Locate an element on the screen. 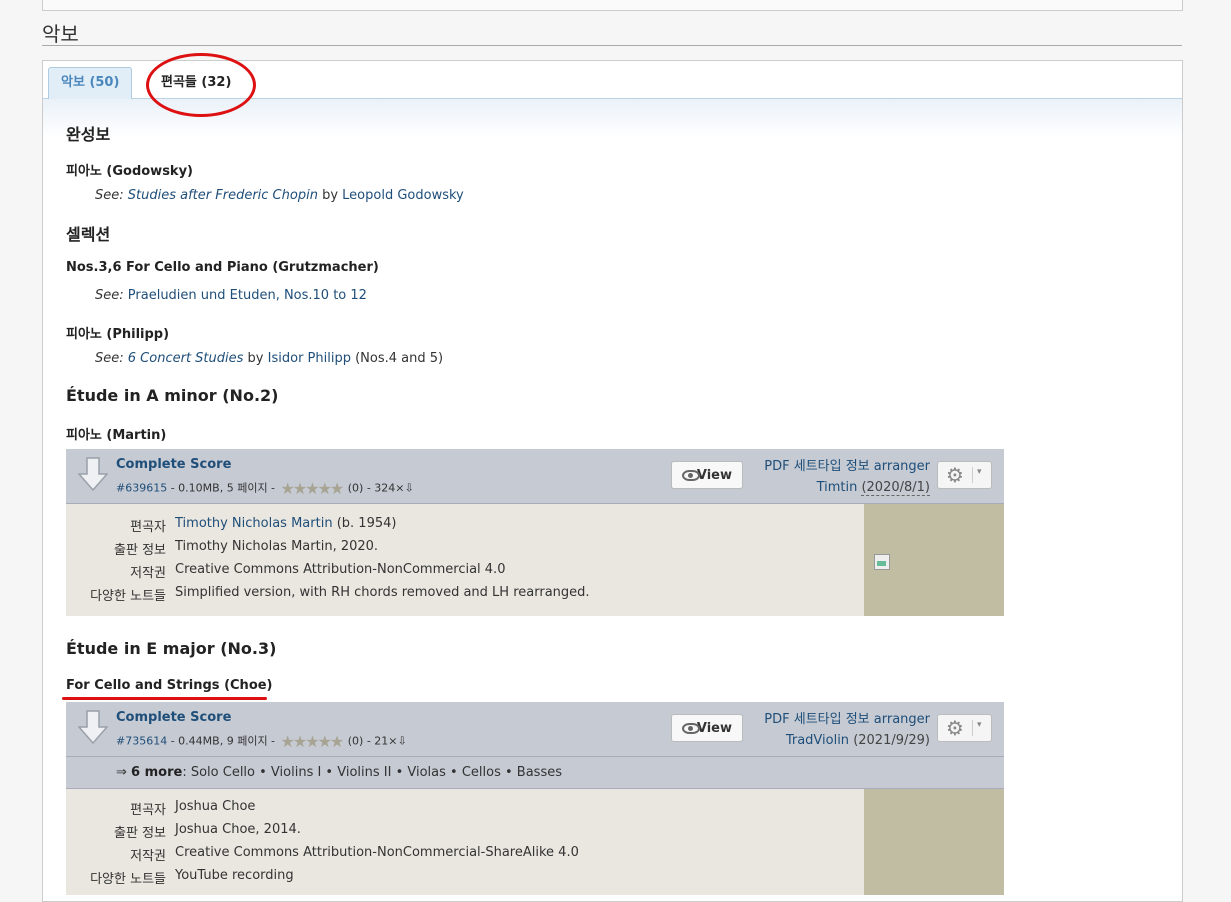 Image resolution: width=1231 pixels, height=902 pixels. arranger-extra: (b. 1954) is located at coordinates (364, 523).